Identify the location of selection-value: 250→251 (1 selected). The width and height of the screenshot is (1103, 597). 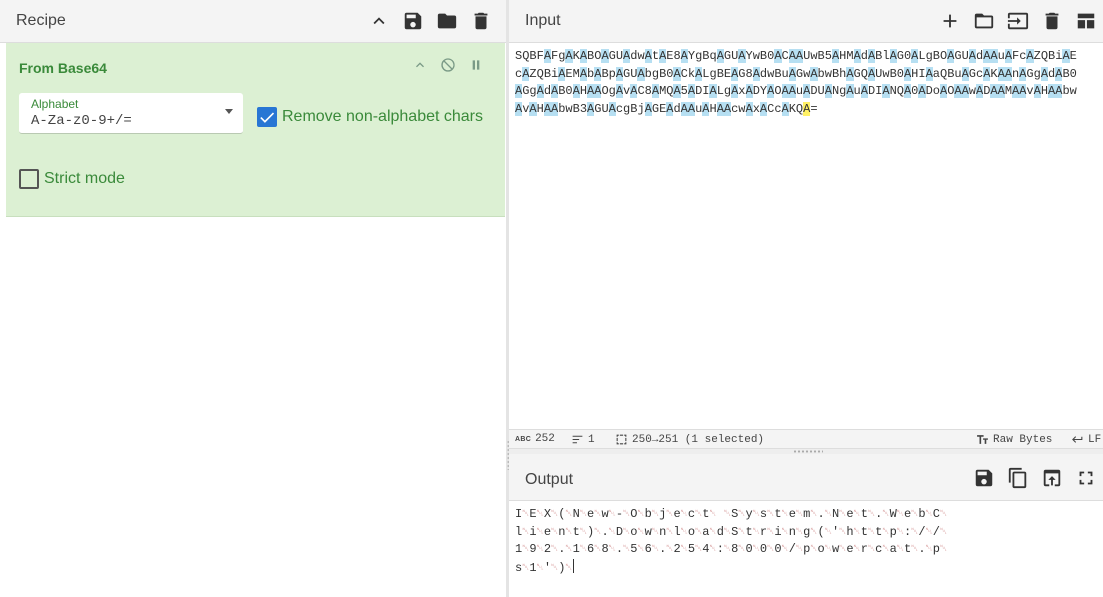
(698, 439).